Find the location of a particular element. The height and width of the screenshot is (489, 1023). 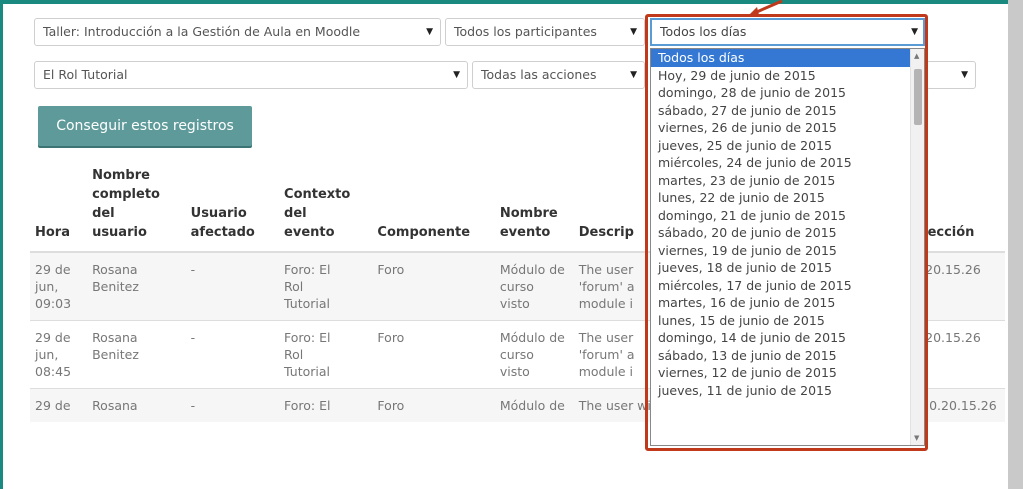

col-header-afectado-text: Usuario afectado is located at coordinates (222, 223).